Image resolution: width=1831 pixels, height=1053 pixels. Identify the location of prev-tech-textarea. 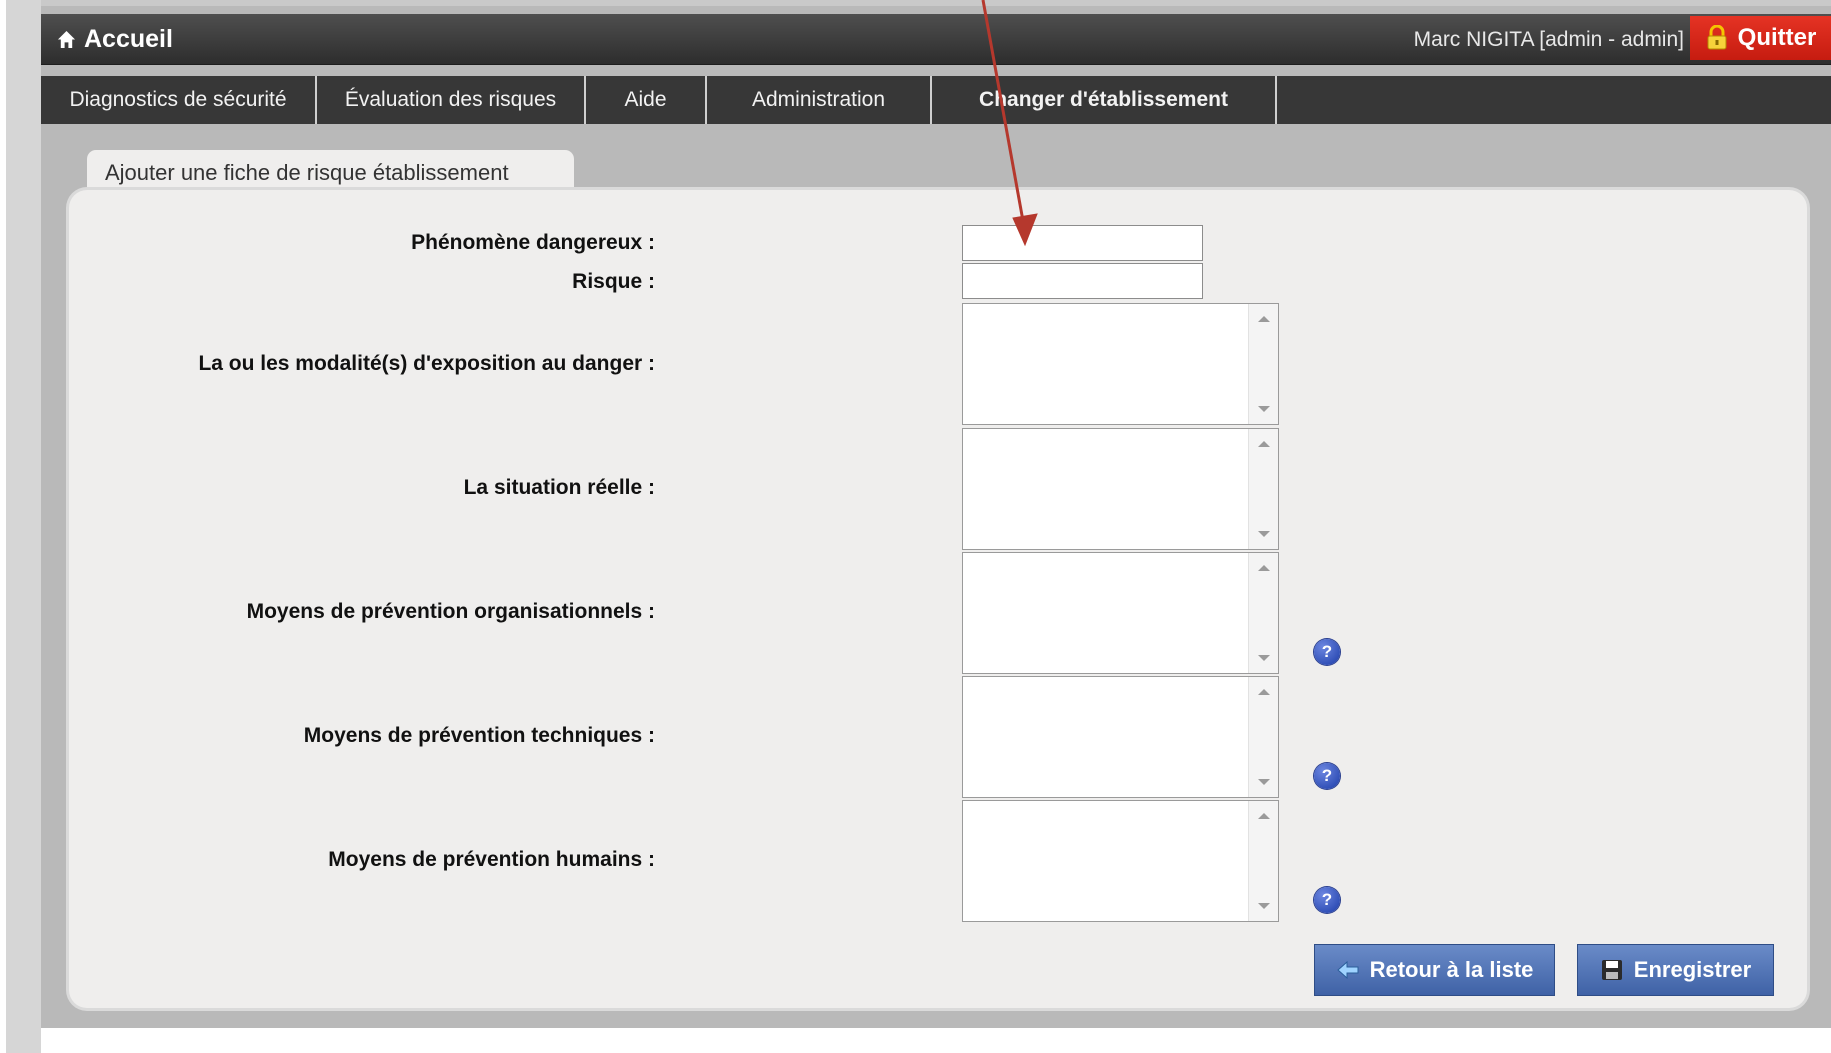
(1120, 737).